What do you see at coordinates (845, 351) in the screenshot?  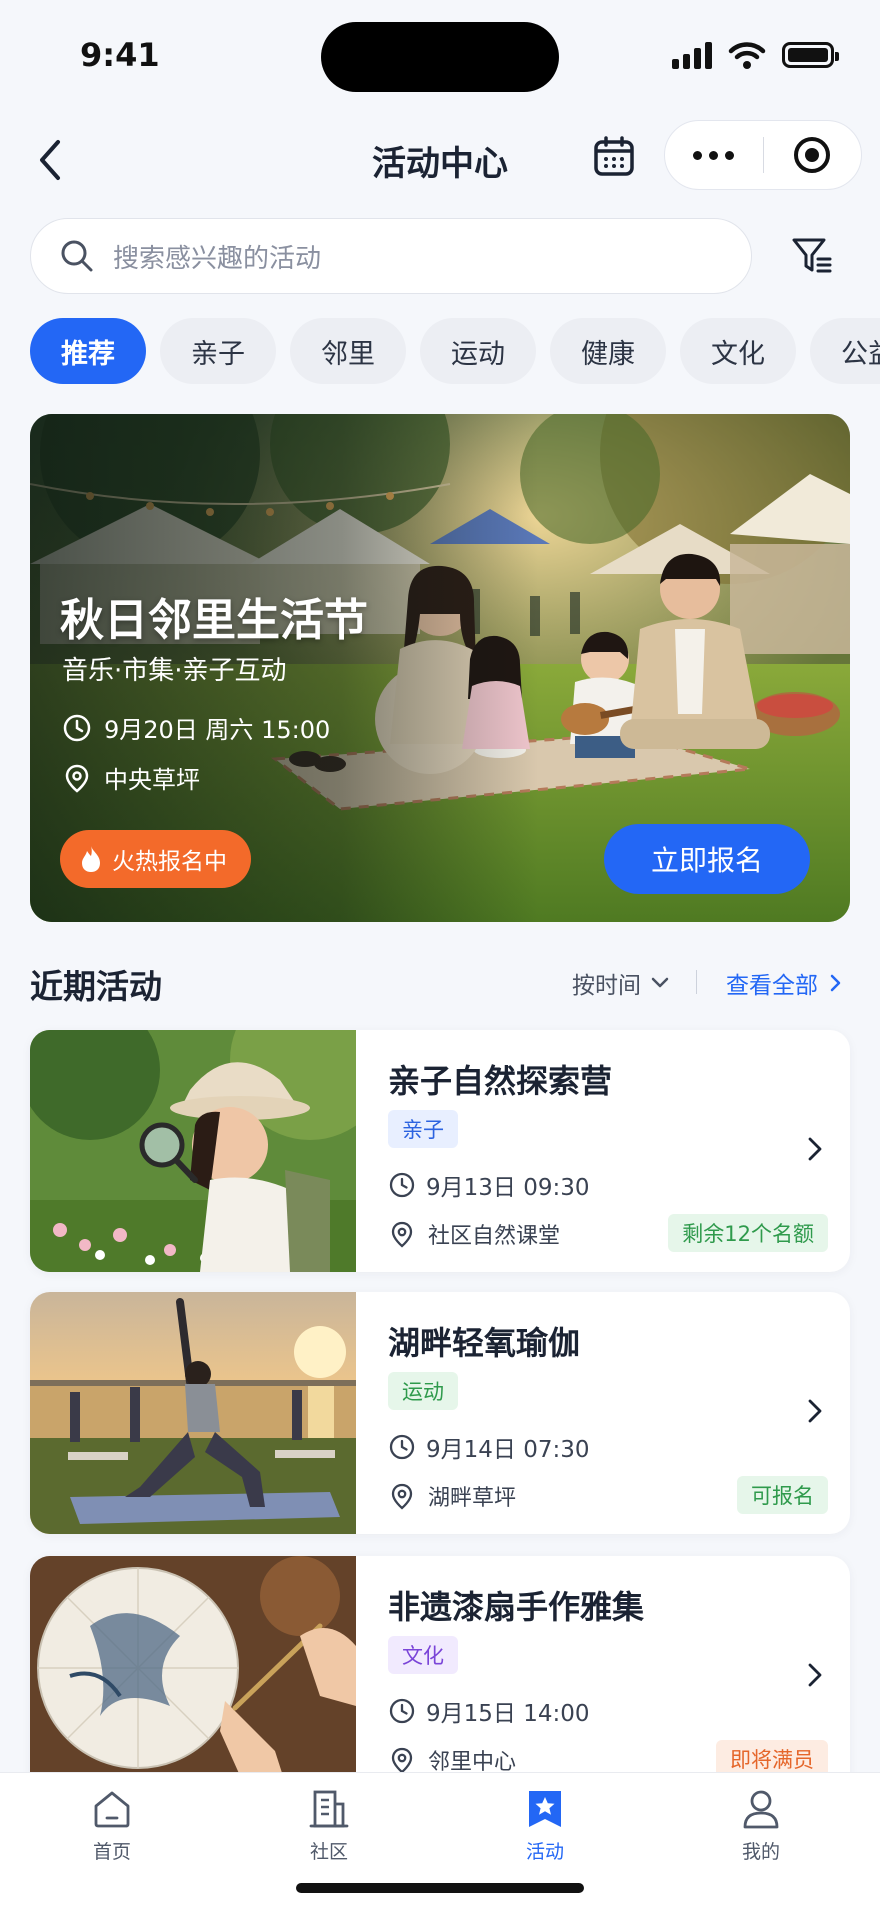 I see `category-tab-charity: 公益` at bounding box center [845, 351].